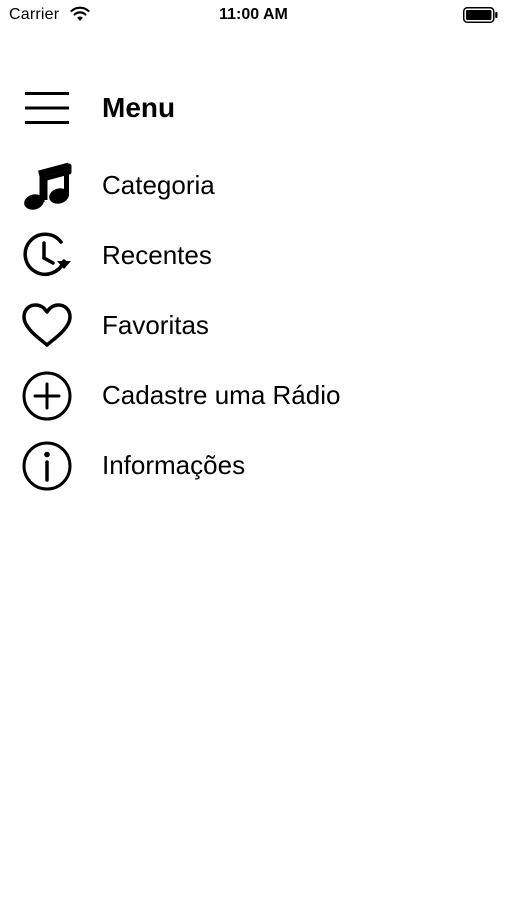 Image resolution: width=507 pixels, height=900 pixels. What do you see at coordinates (221, 395) in the screenshot?
I see `menu-item-label: Cadastre uma Rádio` at bounding box center [221, 395].